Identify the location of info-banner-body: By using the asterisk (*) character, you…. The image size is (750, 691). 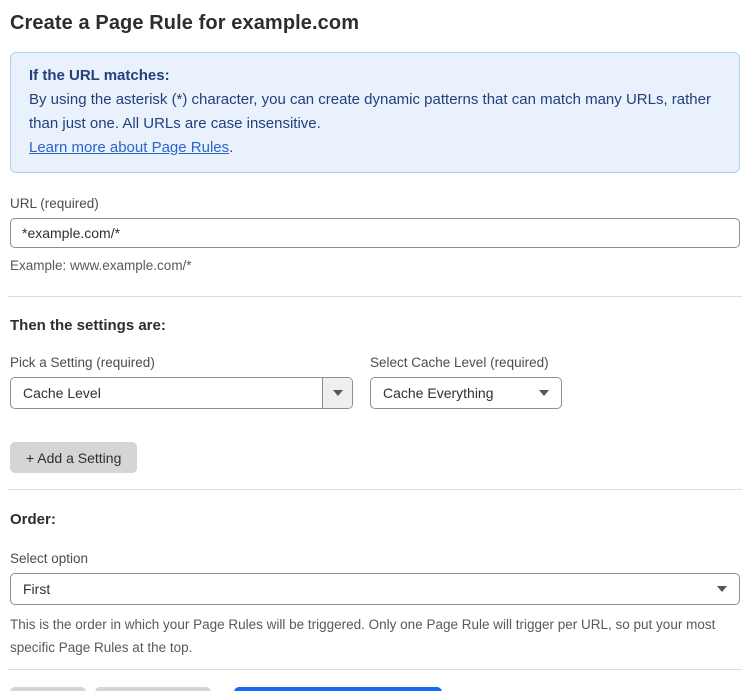
(370, 111).